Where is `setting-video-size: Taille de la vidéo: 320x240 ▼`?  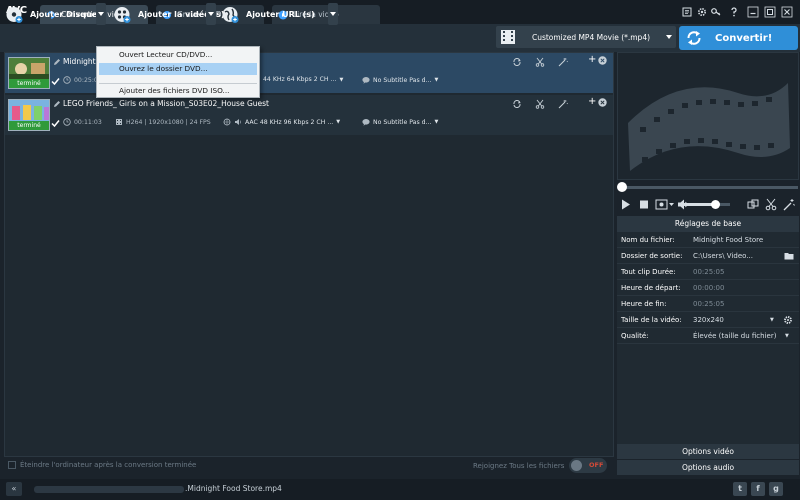 setting-video-size: Taille de la vidéo: 320x240 ▼ is located at coordinates (708, 320).